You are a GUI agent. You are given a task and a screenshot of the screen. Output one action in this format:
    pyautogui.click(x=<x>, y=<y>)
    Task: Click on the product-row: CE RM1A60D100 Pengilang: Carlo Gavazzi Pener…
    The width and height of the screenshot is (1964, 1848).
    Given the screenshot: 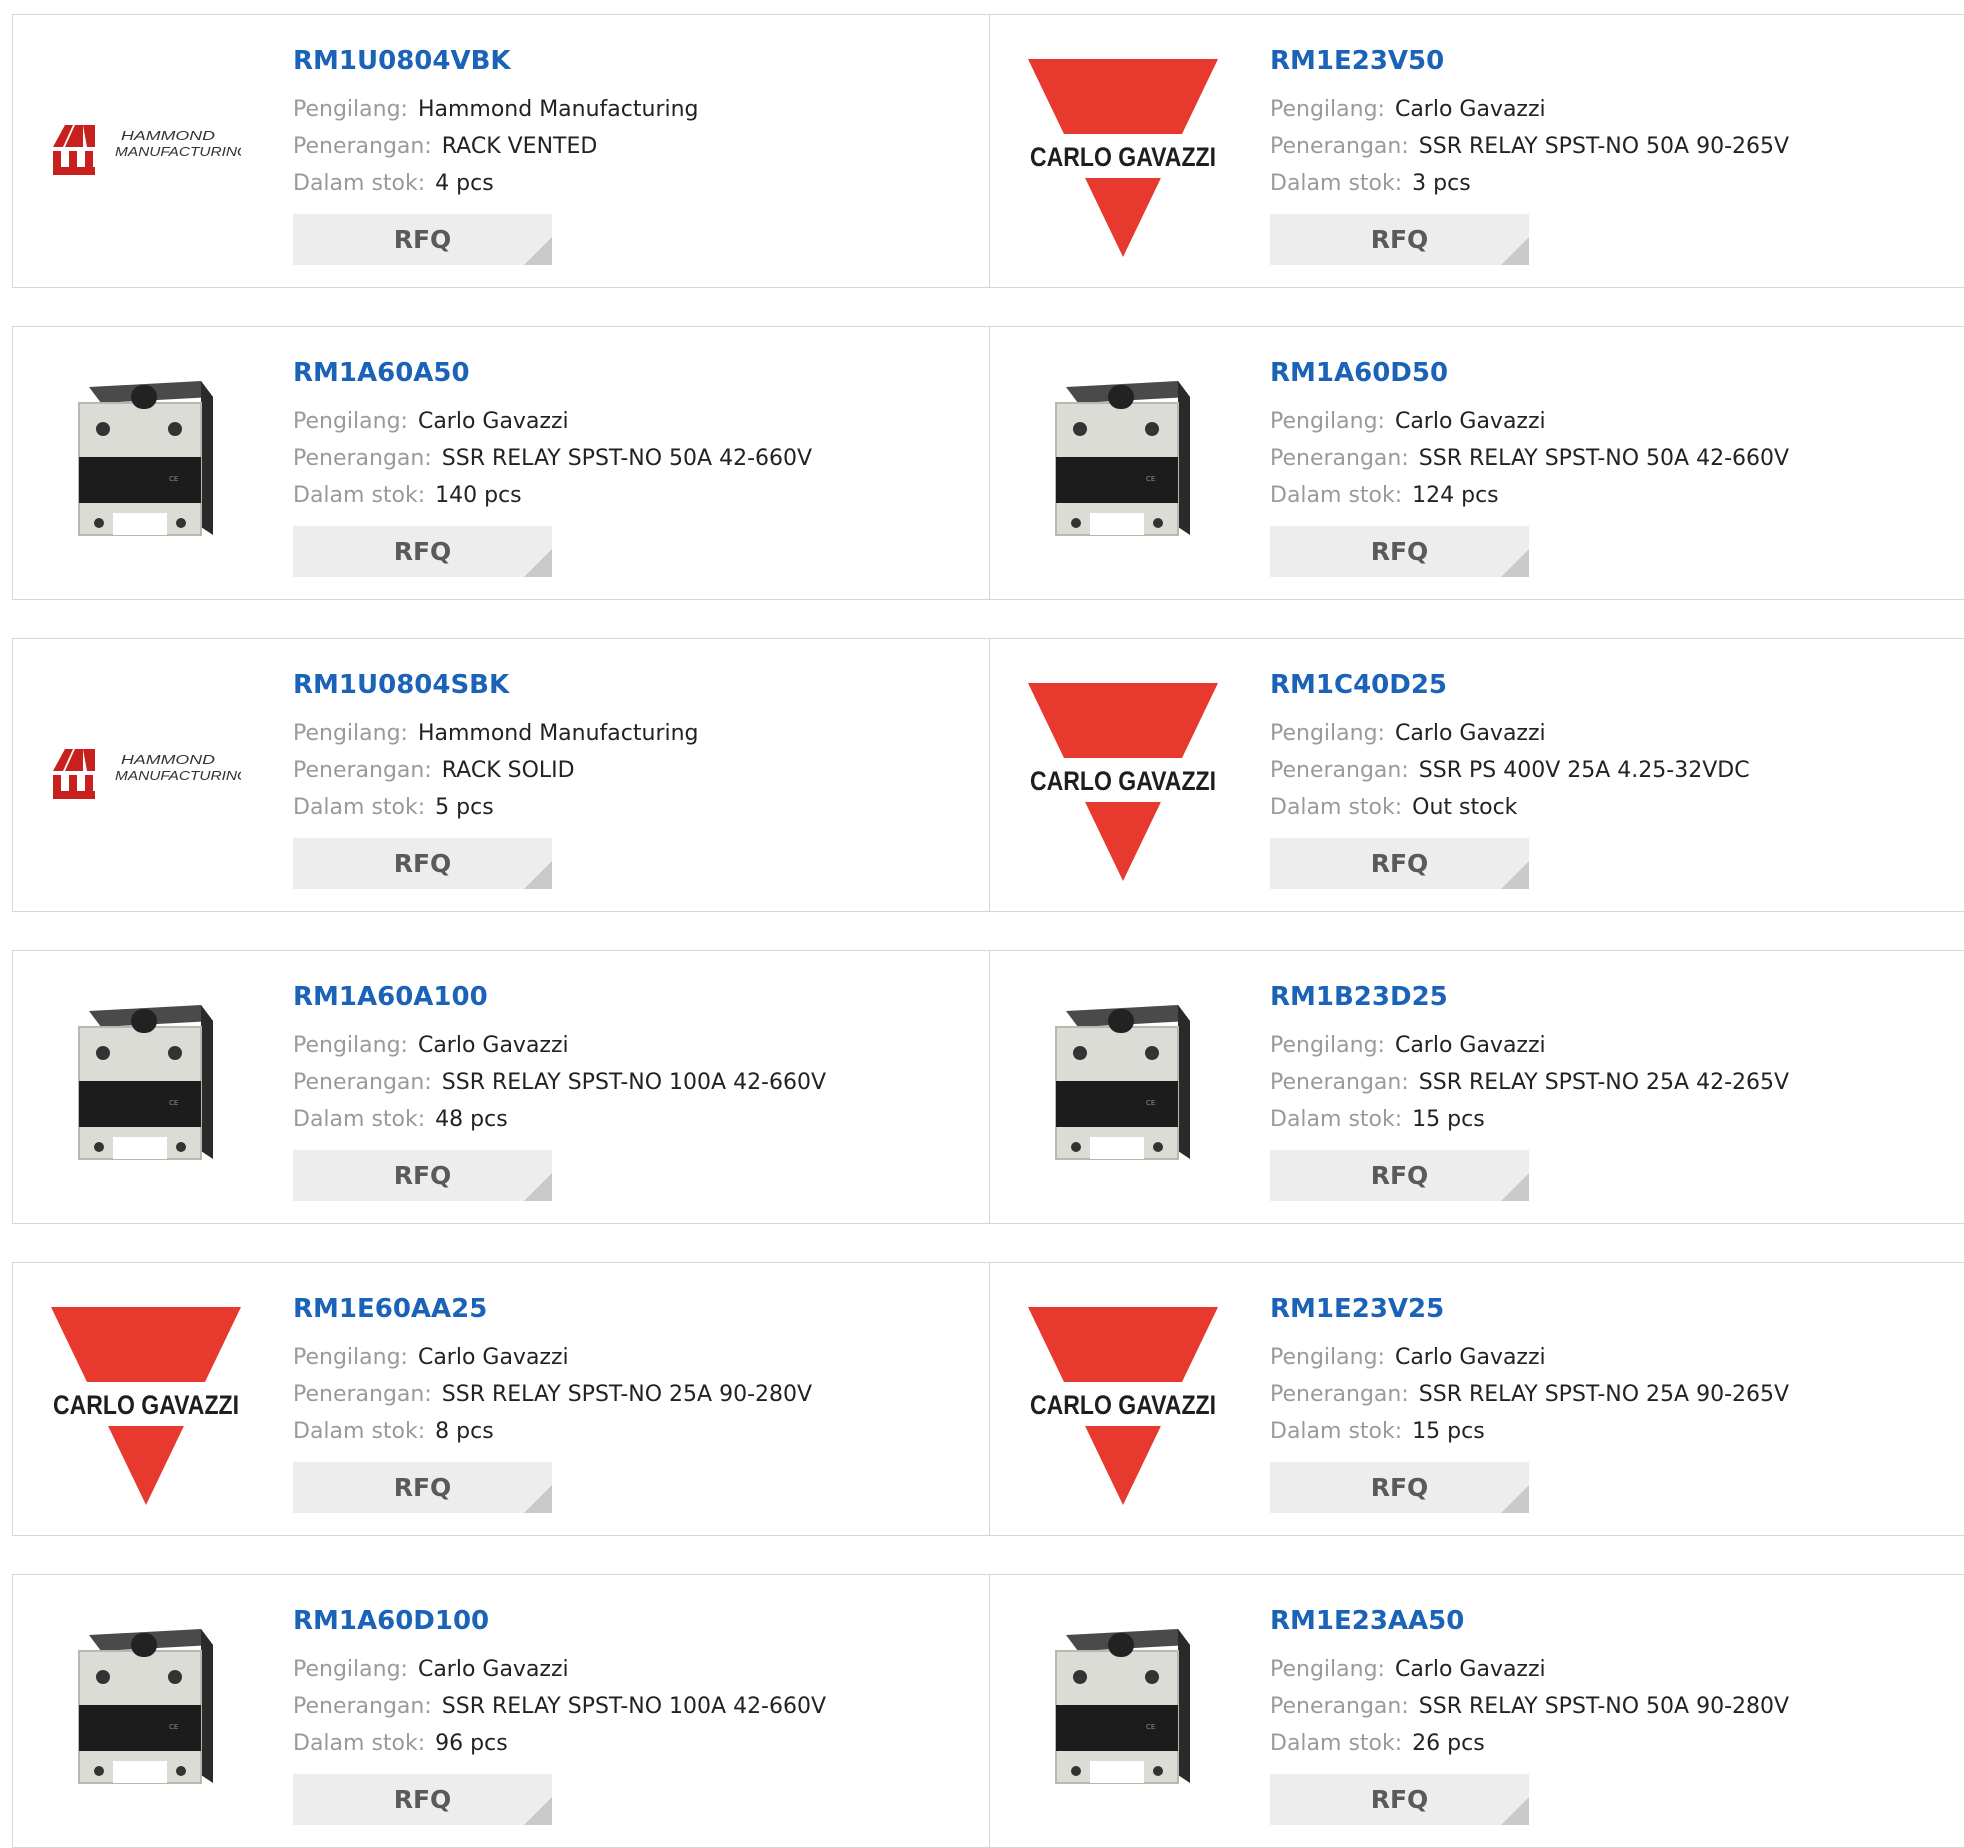 What is the action you would take?
    pyautogui.click(x=988, y=1711)
    